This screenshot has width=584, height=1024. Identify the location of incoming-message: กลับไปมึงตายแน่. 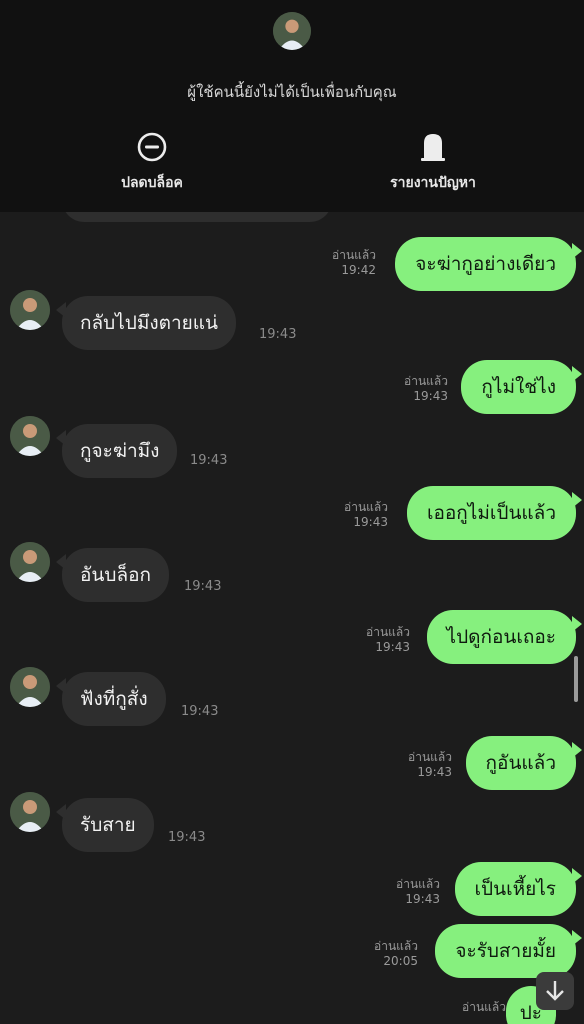
(146, 323).